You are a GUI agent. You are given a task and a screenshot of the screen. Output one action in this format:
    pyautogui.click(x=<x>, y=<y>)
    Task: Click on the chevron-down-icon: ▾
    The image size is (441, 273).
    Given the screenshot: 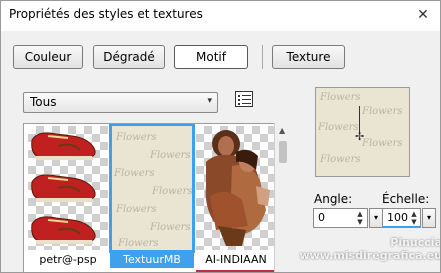 What is the action you would take?
    pyautogui.click(x=209, y=101)
    